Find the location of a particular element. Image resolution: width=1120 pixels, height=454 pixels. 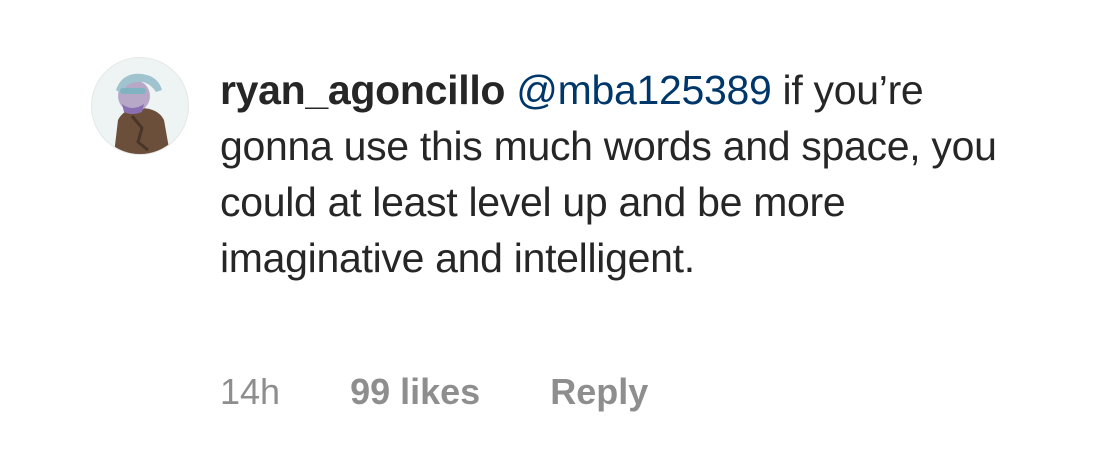

comment-mention: @mba125389 is located at coordinates (644, 90).